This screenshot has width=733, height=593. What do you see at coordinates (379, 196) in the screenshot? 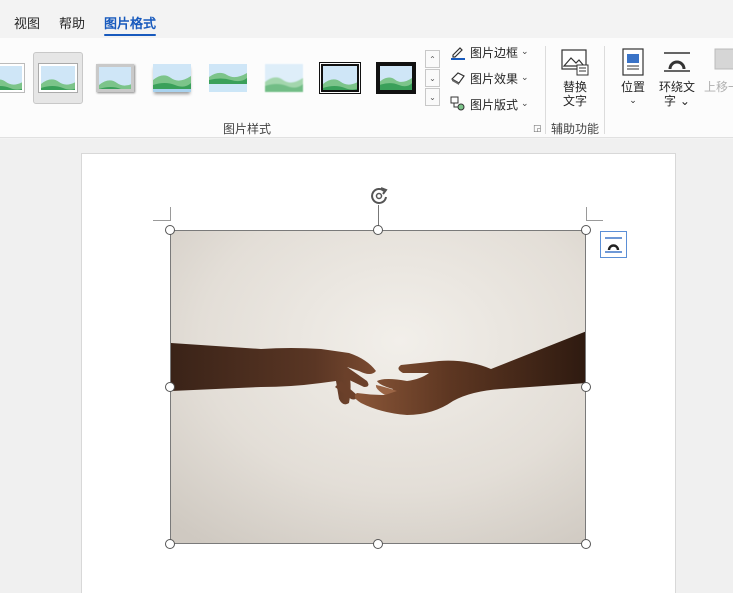
I see `rotate-icon` at bounding box center [379, 196].